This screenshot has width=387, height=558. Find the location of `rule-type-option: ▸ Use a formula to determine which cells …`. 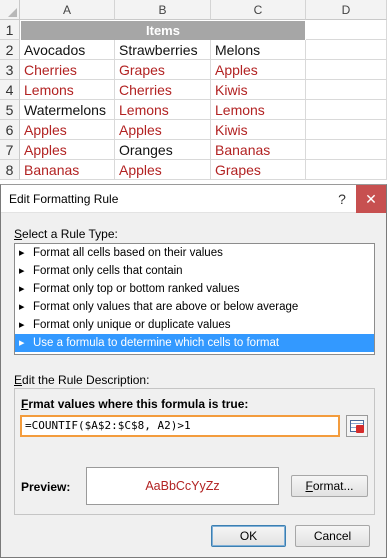

rule-type-option: ▸ Use a formula to determine which cells … is located at coordinates (194, 343).